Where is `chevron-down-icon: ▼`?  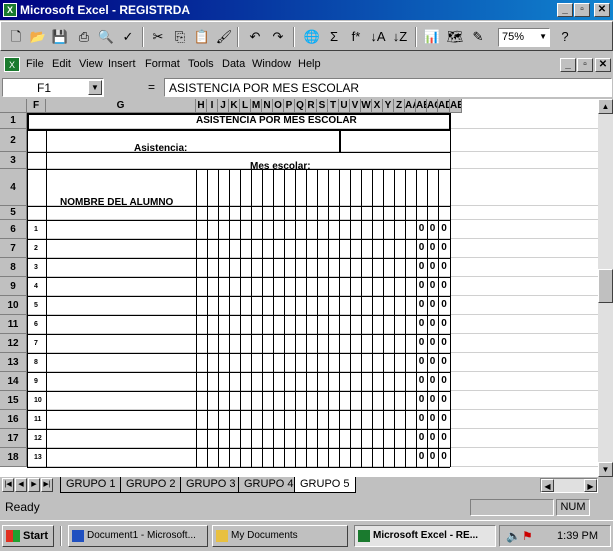 chevron-down-icon: ▼ is located at coordinates (543, 36).